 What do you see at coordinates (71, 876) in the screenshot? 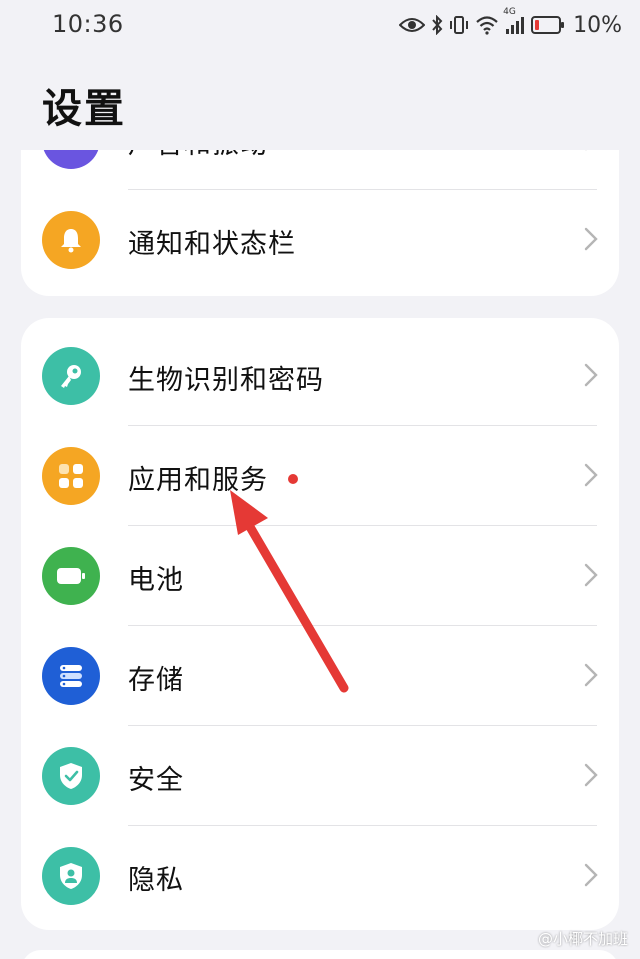
I see `privacy-icon` at bounding box center [71, 876].